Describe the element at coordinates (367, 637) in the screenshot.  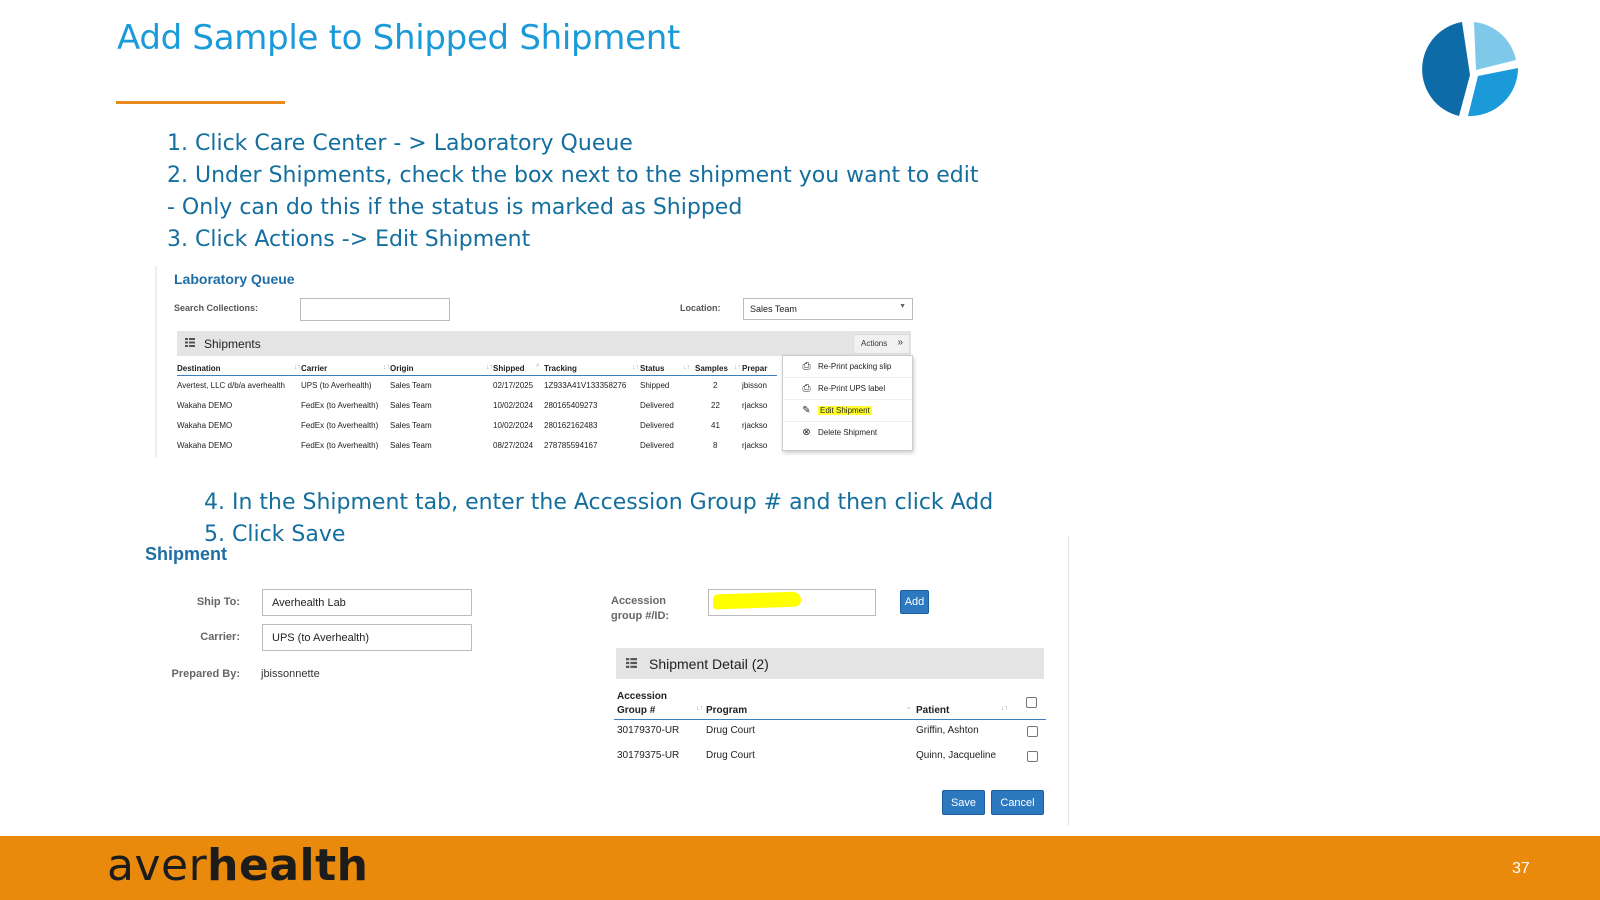
I see `carrier-field: UPS (to Averhealth)` at that location.